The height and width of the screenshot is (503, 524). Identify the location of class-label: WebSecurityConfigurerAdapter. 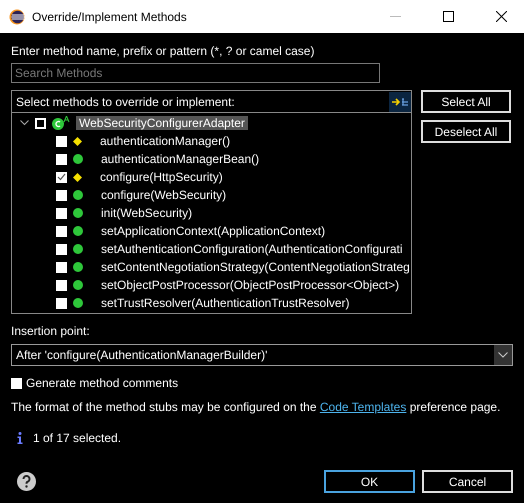
(162, 123).